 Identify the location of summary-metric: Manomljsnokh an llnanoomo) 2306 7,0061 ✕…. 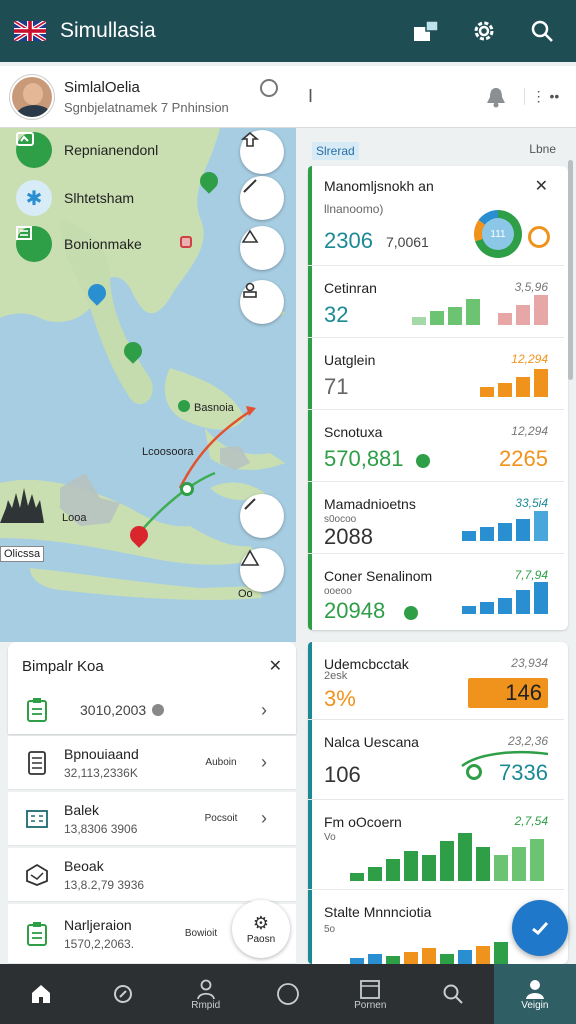
(436, 216).